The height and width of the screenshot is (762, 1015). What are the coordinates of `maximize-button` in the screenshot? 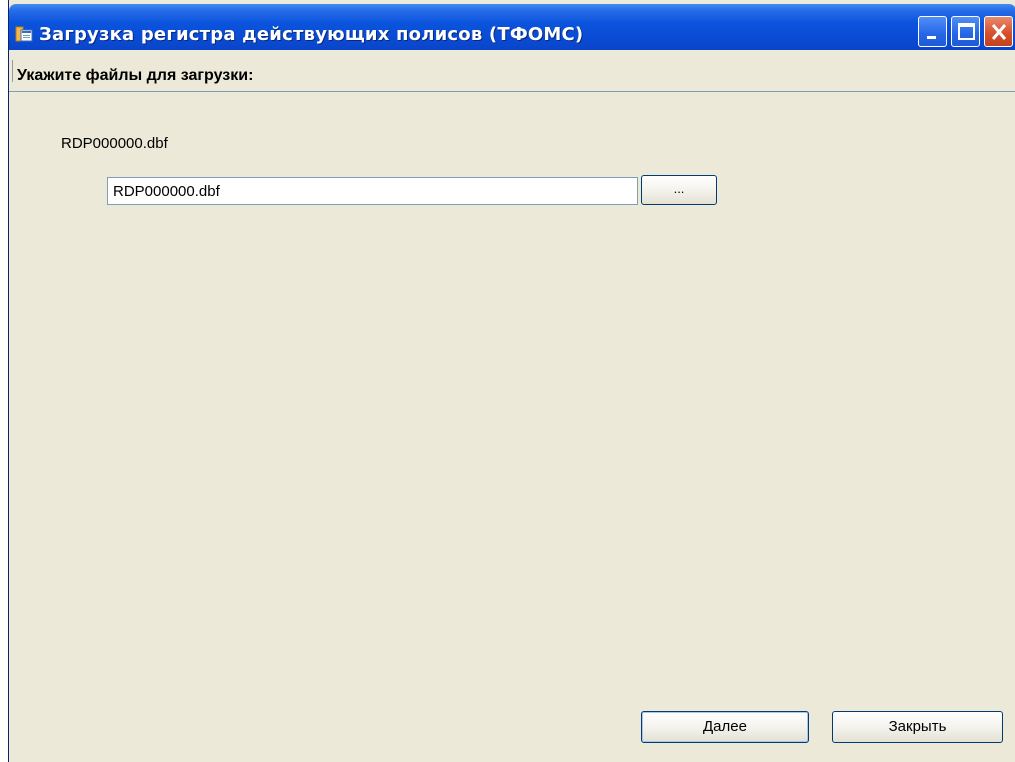 It's located at (965, 31).